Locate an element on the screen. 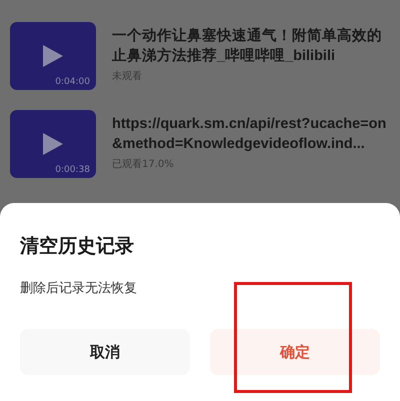  confirm-button: 确定 is located at coordinates (295, 352).